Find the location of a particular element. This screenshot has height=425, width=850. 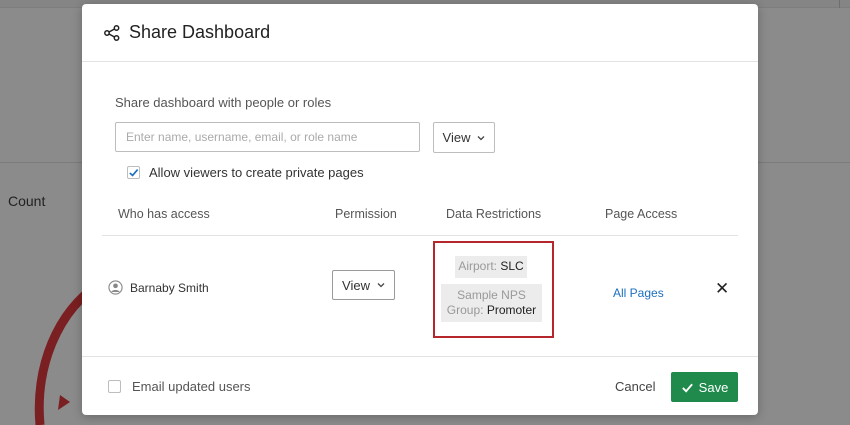

table-row-user: Barnaby Smith is located at coordinates (158, 287).